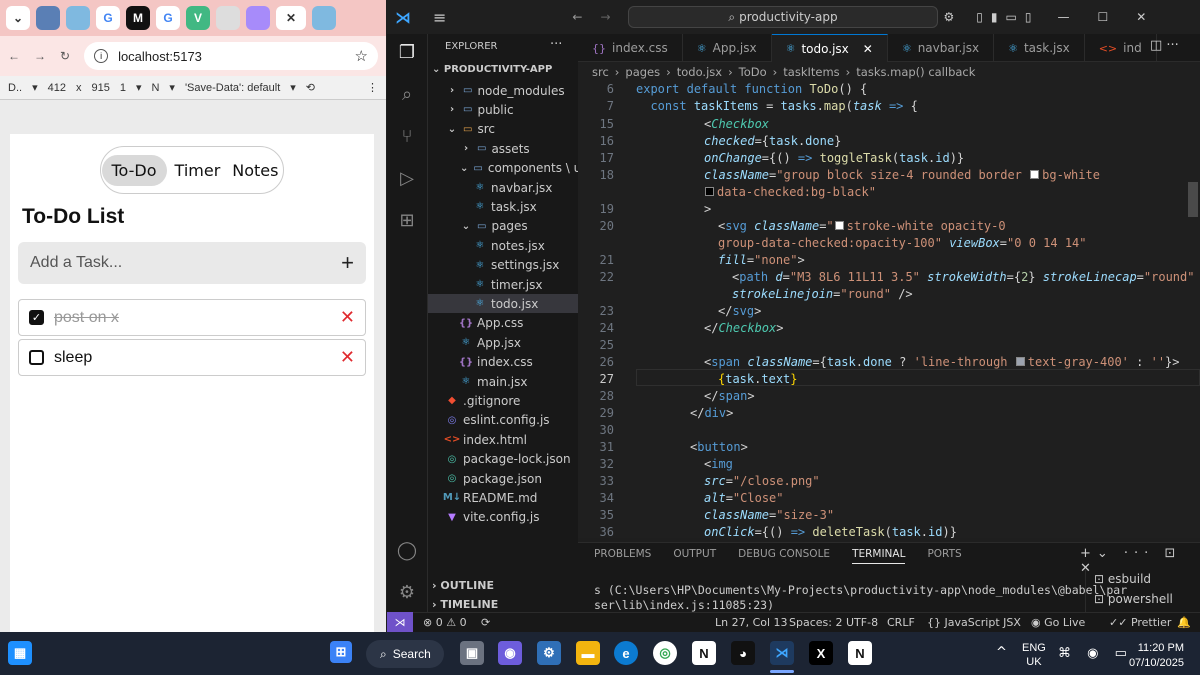 The height and width of the screenshot is (675, 1200). I want to click on file-tree-item: ⚛ App.jsx, so click(503, 342).